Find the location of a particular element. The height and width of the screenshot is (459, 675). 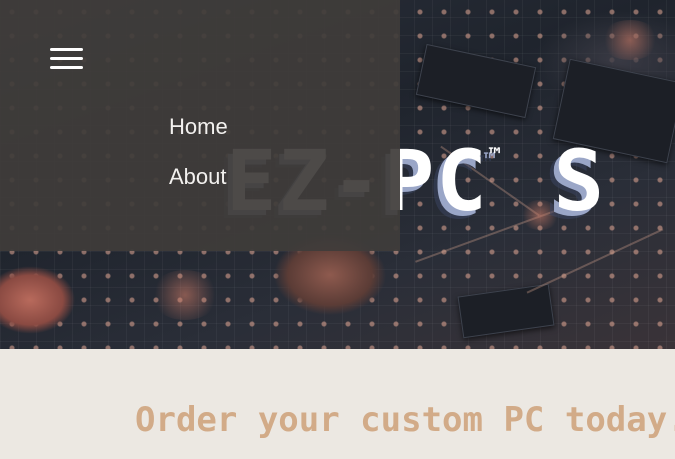

trademark-symbol: ™ is located at coordinates (494, 155).